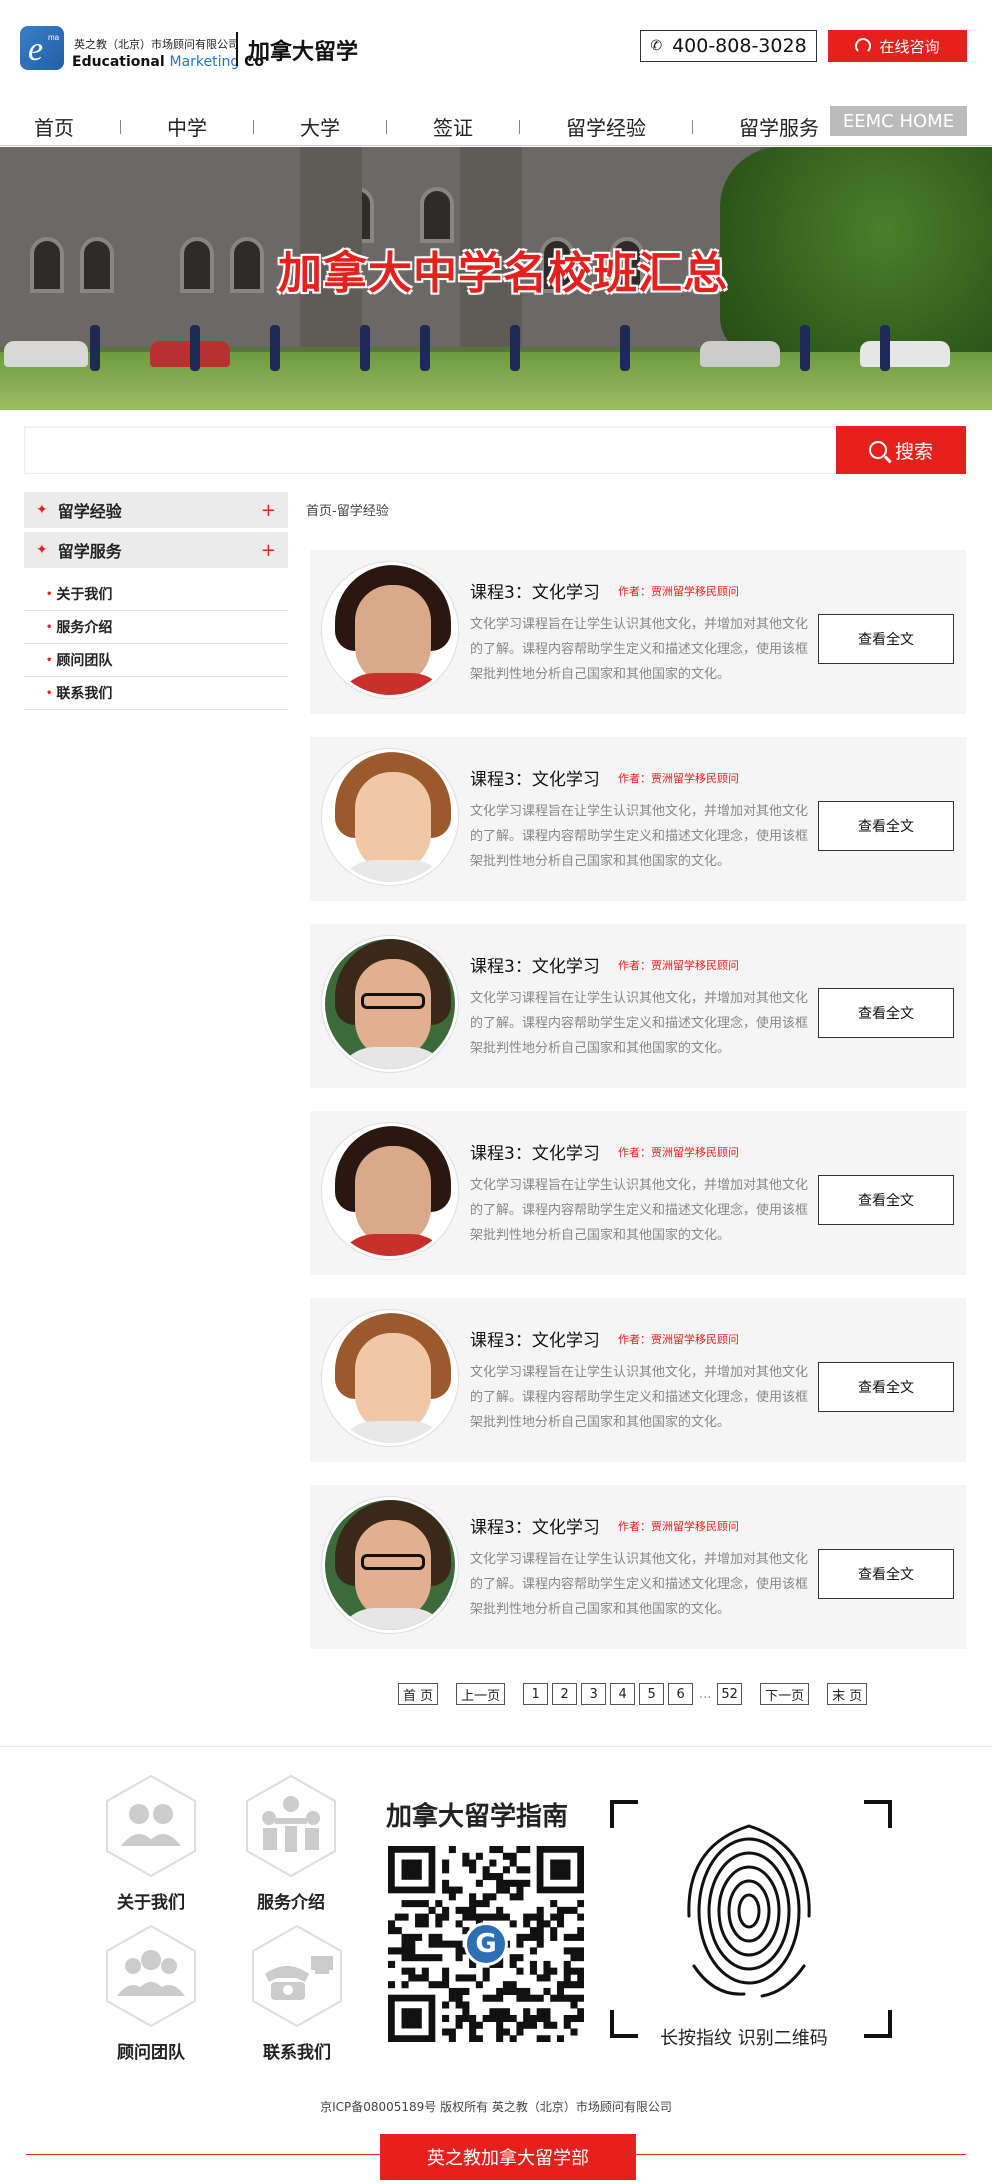  I want to click on eemc-home-button: EEMC HOME, so click(898, 121).